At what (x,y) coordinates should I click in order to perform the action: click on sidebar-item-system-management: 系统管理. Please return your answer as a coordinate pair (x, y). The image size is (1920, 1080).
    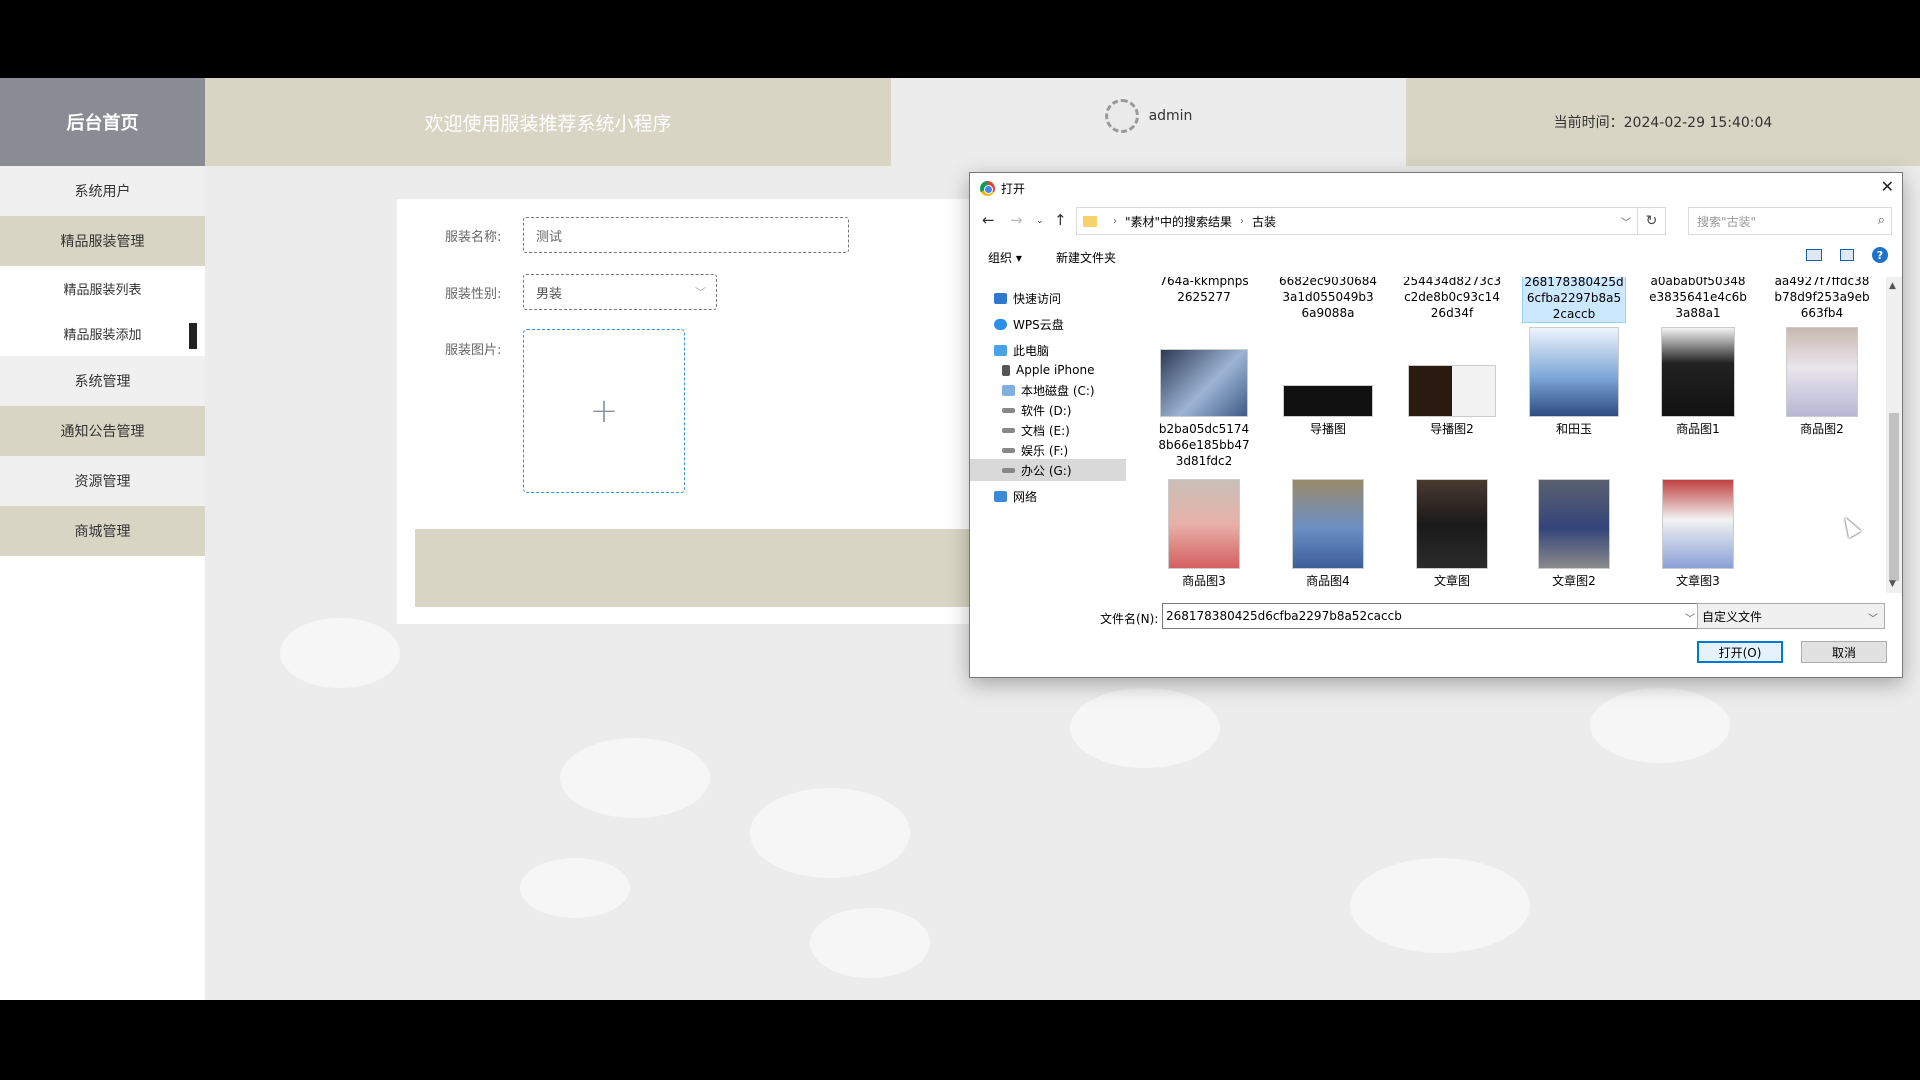
    Looking at the image, I should click on (102, 381).